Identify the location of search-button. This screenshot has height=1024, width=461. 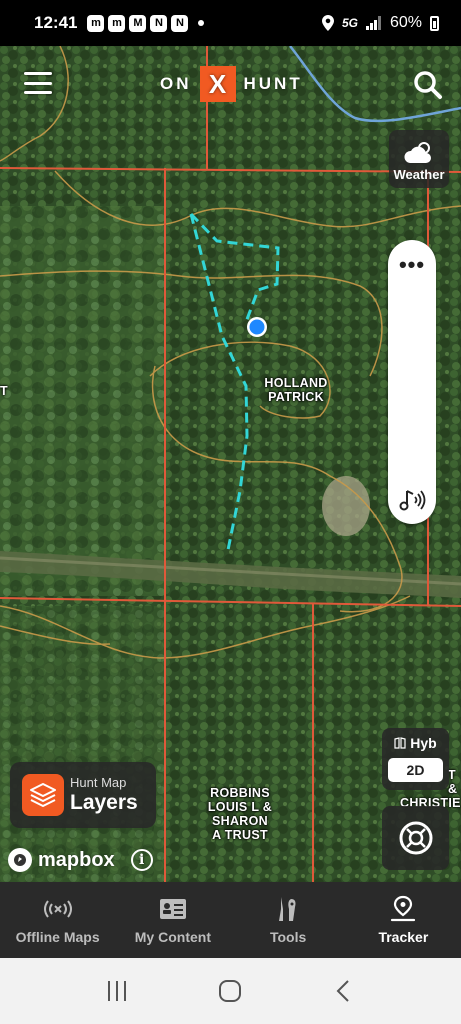
(428, 85).